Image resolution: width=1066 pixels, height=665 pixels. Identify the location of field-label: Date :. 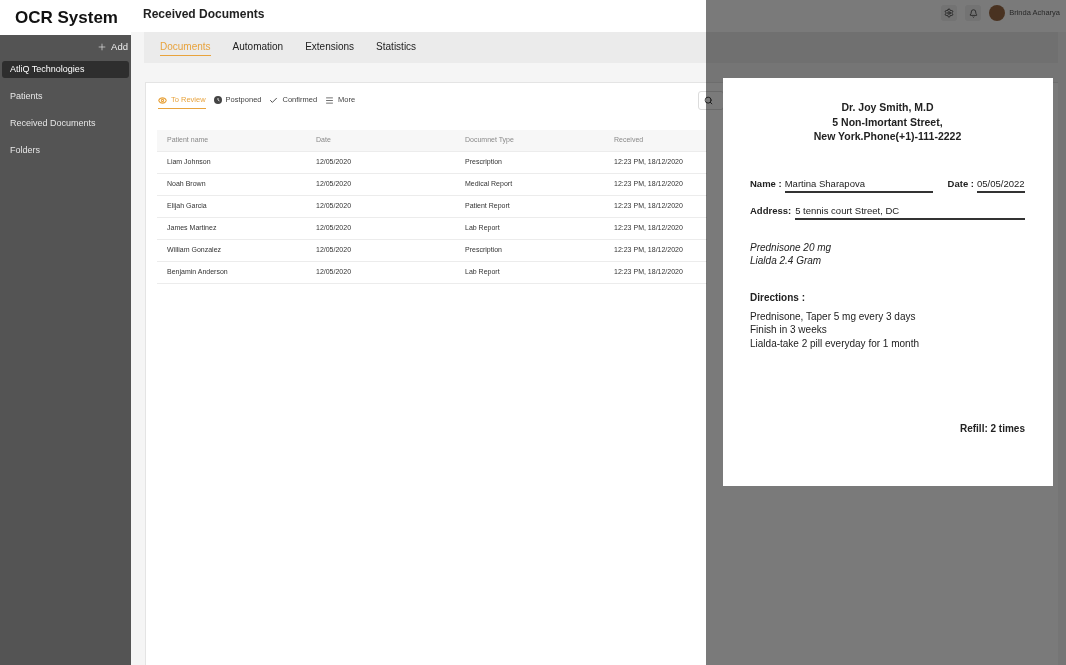
(960, 183).